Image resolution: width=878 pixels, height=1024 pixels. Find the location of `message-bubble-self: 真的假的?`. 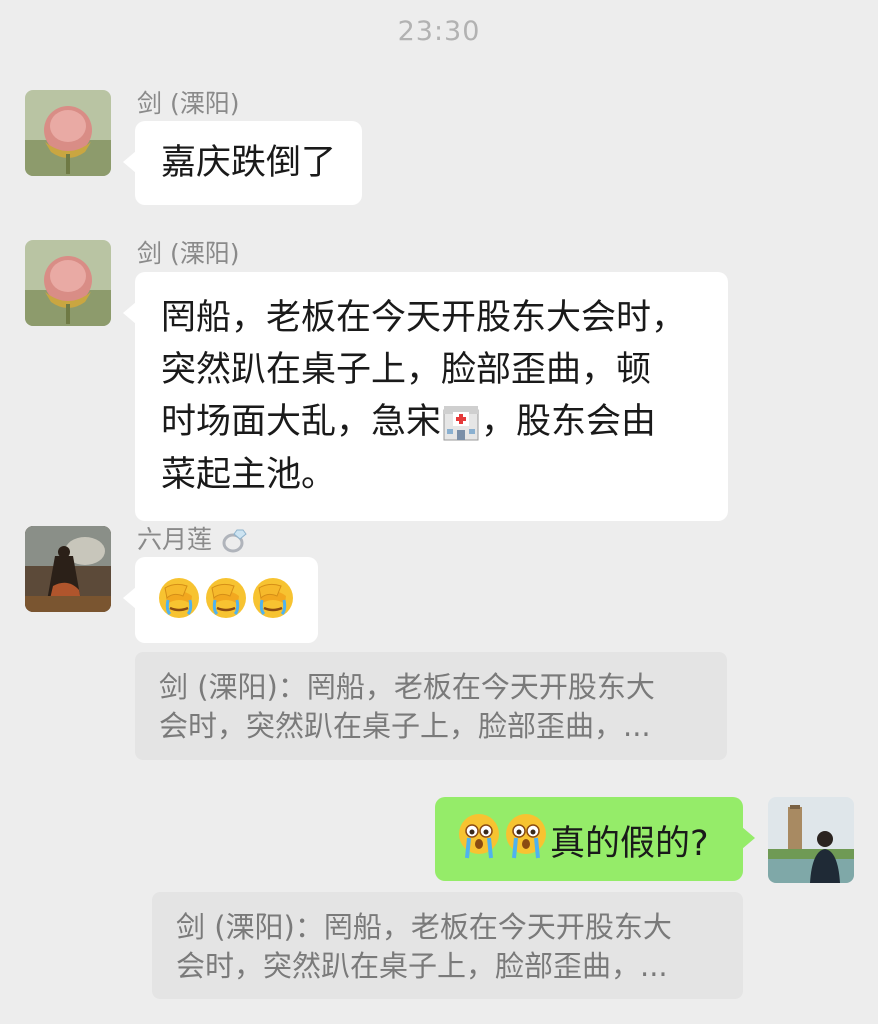

message-bubble-self: 真的假的? is located at coordinates (595, 839).